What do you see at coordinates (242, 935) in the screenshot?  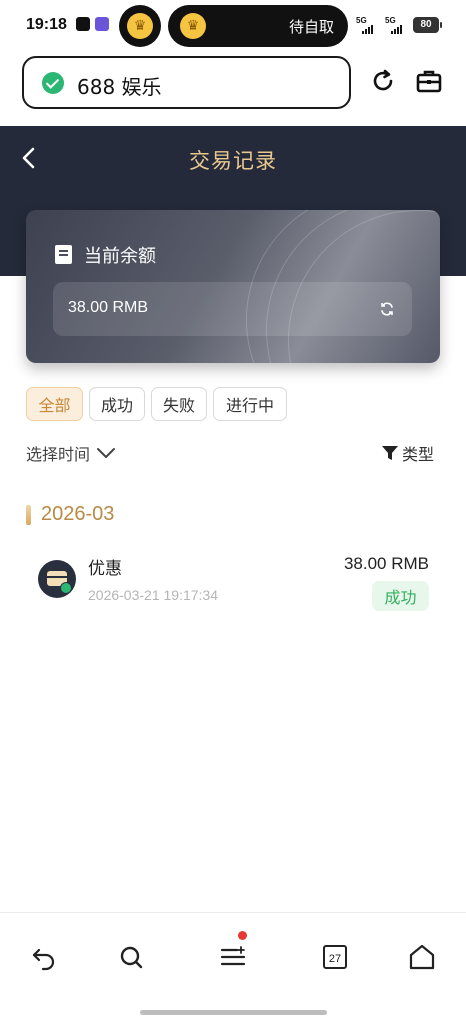 I see `notification-dot` at bounding box center [242, 935].